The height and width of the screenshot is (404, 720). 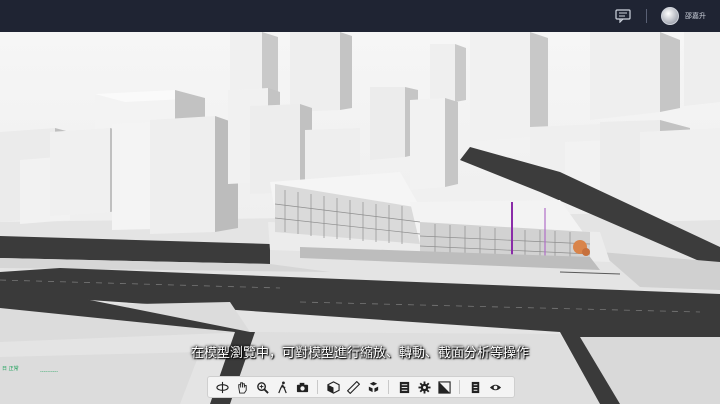 What do you see at coordinates (670, 16) in the screenshot?
I see `avatar` at bounding box center [670, 16].